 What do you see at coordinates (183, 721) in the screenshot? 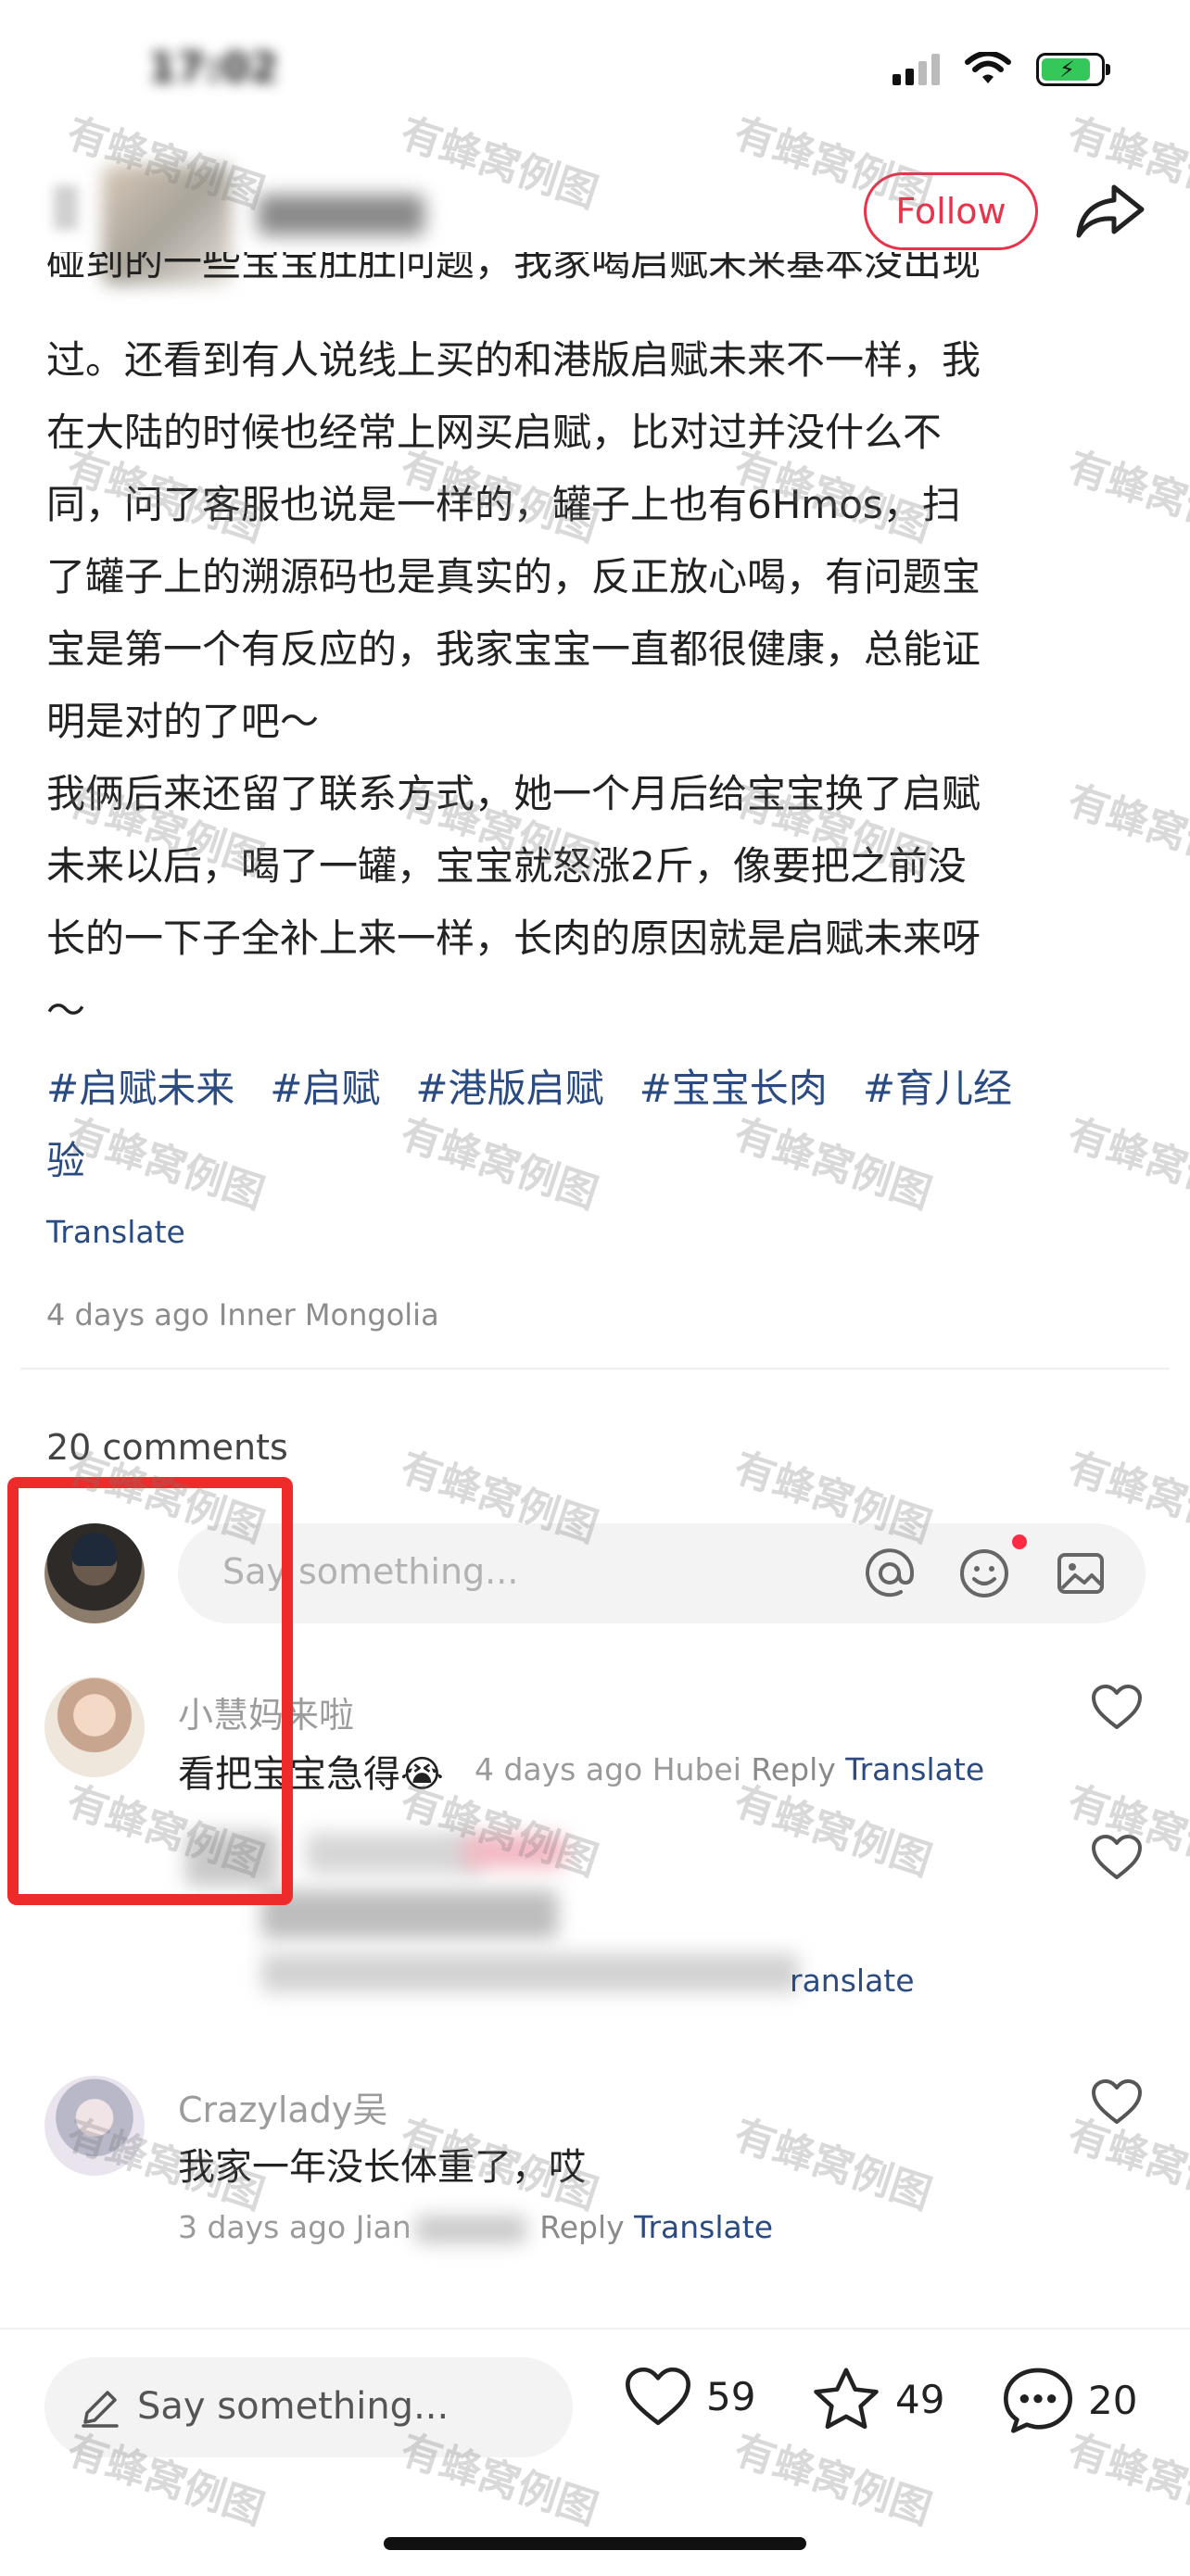
I see `post-line: 明是对的了吧～` at bounding box center [183, 721].